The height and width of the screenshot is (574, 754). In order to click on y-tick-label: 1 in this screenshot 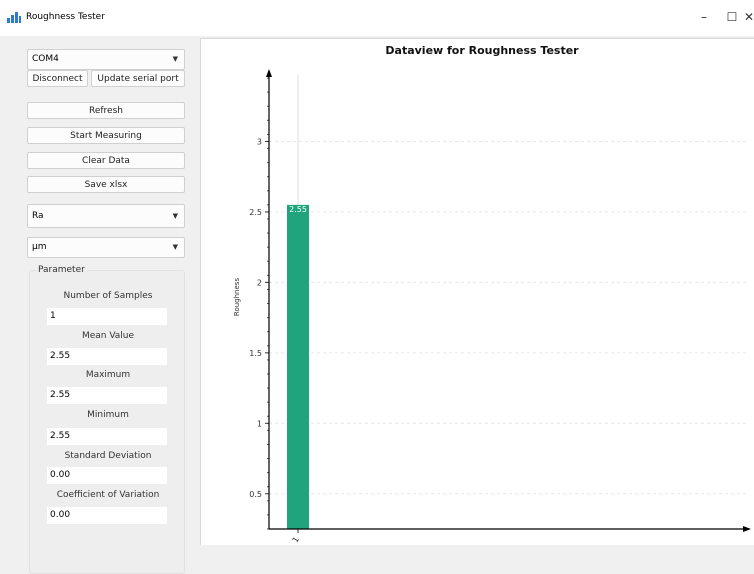, I will do `click(259, 423)`.